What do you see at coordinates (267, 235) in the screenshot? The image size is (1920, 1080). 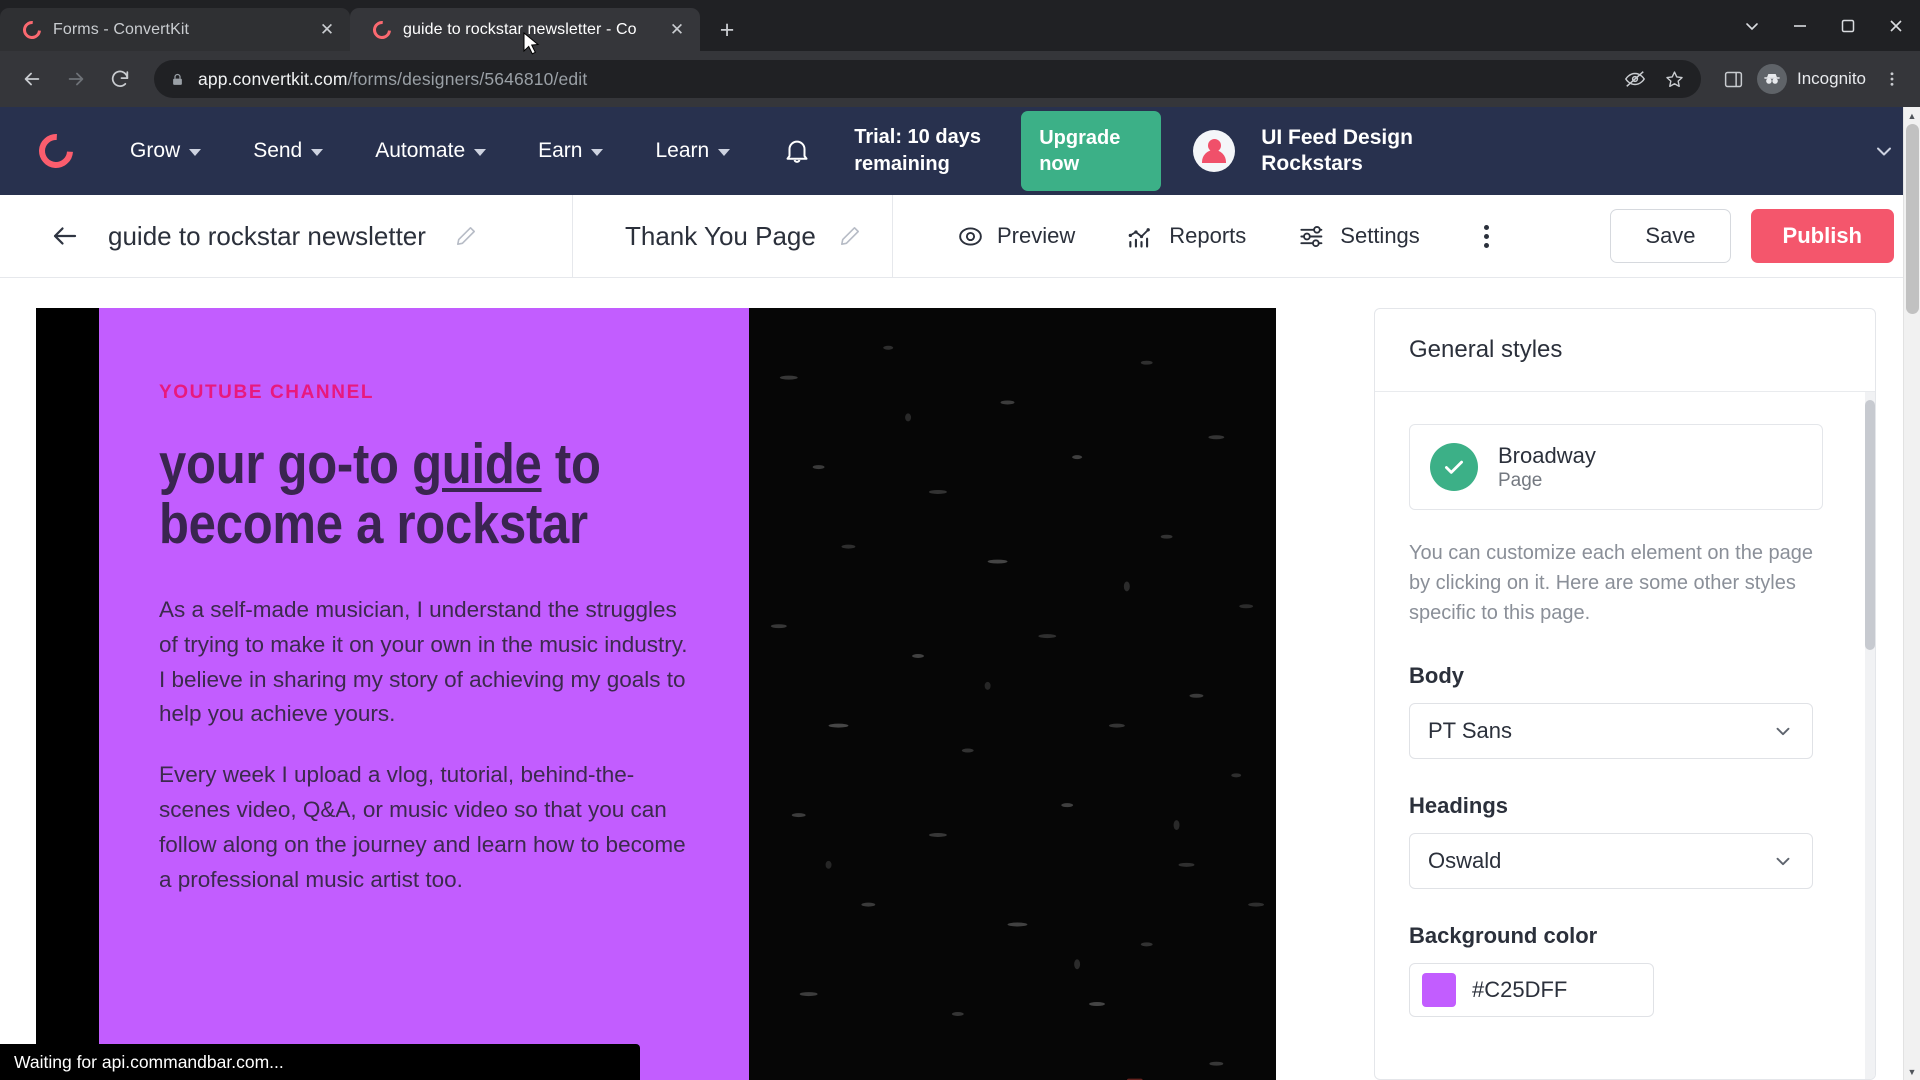 I see `page-title: guide to rockstar newsletter` at bounding box center [267, 235].